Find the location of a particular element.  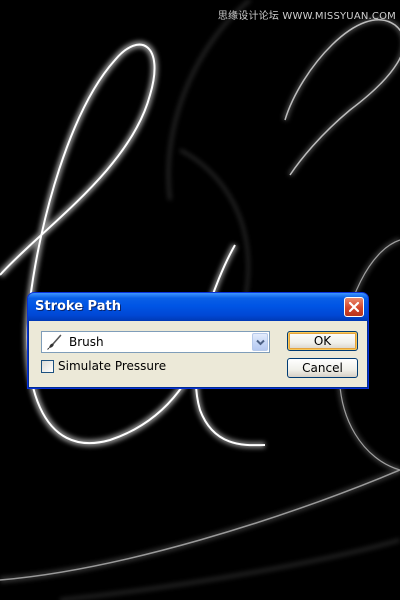

brush-icon is located at coordinates (54, 342).